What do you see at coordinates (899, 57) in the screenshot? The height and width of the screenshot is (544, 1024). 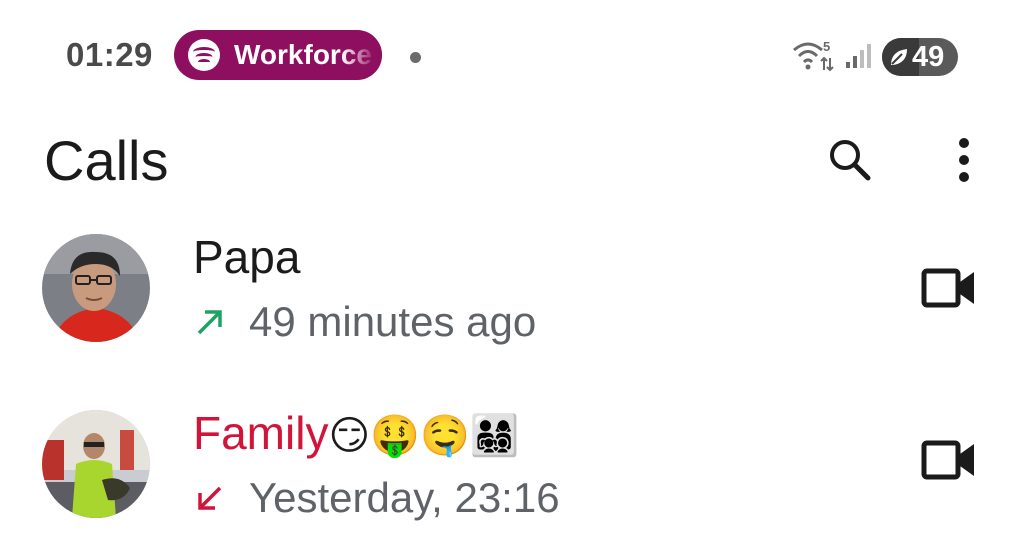 I see `power-saving-leaf-icon` at bounding box center [899, 57].